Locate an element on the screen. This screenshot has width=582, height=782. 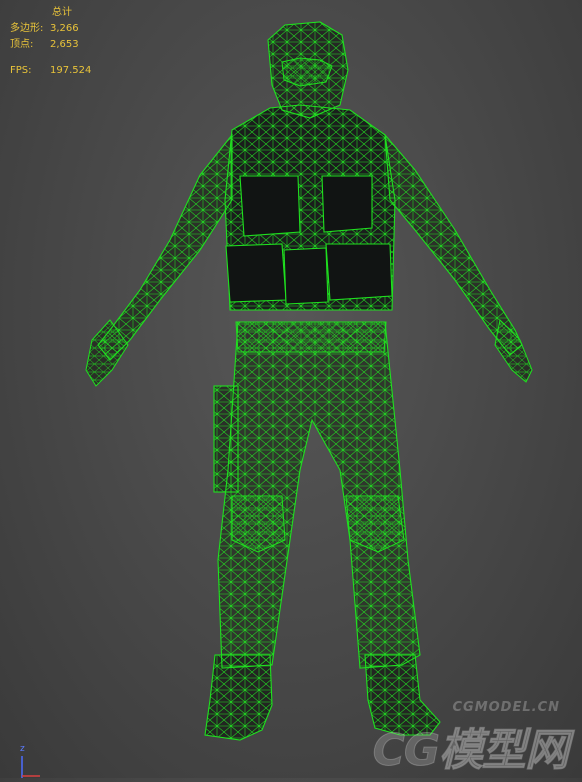
axis-gizmo: z is located at coordinates (29, 760).